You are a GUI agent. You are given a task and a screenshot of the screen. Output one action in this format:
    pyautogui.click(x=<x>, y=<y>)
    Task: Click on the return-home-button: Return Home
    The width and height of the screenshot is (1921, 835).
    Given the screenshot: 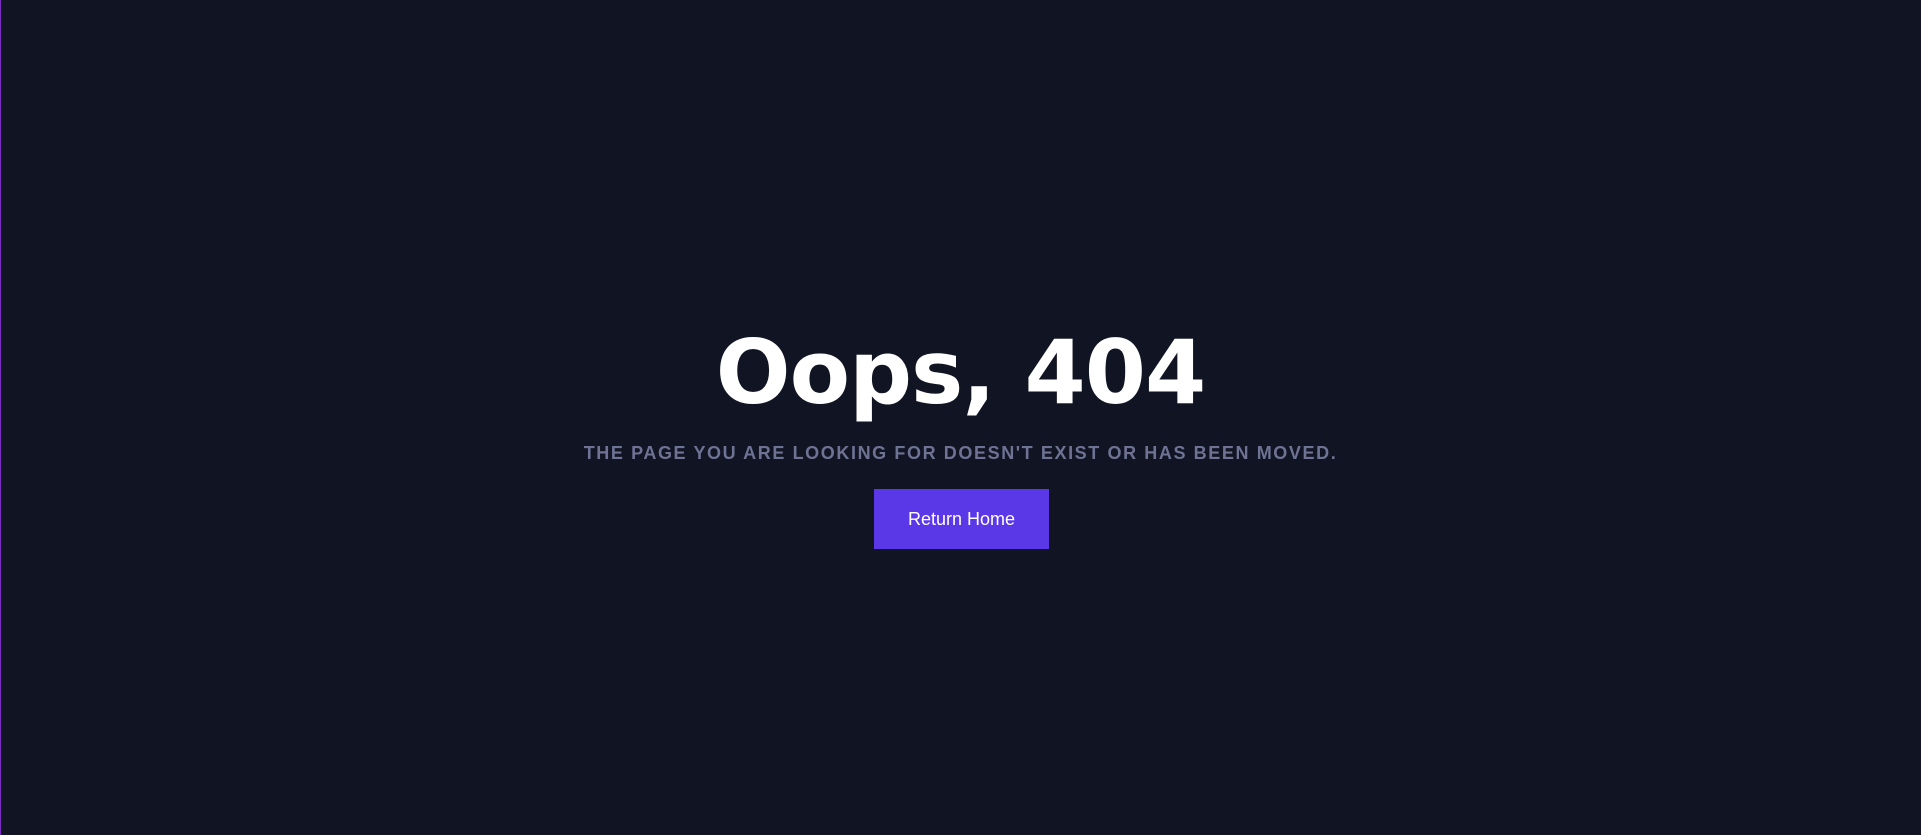 What is the action you would take?
    pyautogui.click(x=961, y=519)
    